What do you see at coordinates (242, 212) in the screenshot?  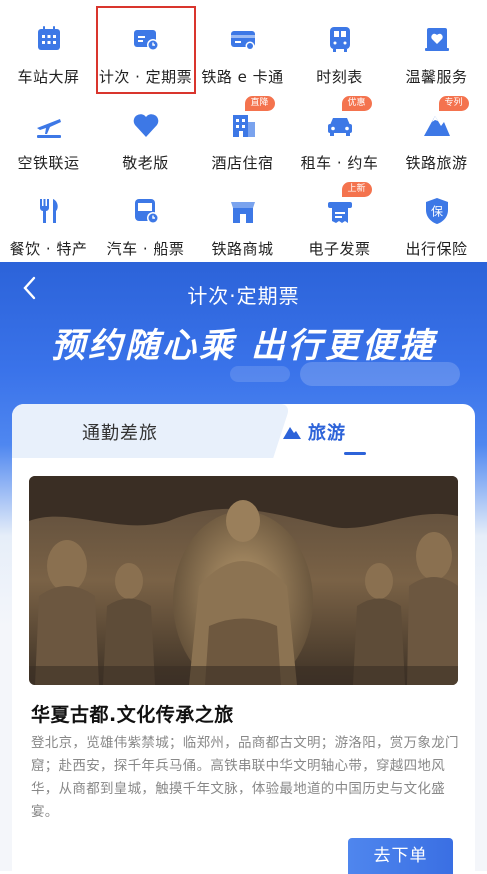 I see `shop-icon` at bounding box center [242, 212].